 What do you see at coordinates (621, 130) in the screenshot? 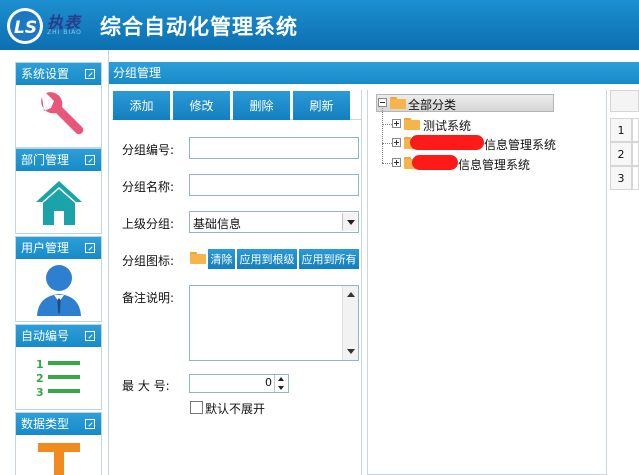
I see `row-number: 1` at bounding box center [621, 130].